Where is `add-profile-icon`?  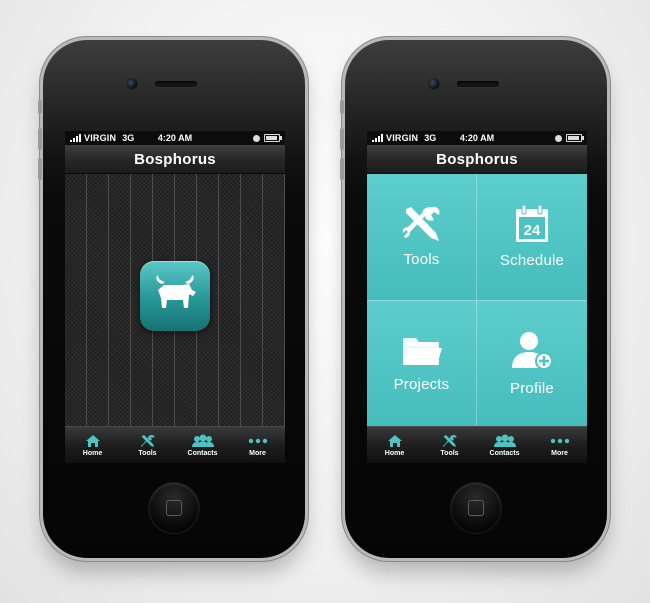
add-profile-icon is located at coordinates (532, 351).